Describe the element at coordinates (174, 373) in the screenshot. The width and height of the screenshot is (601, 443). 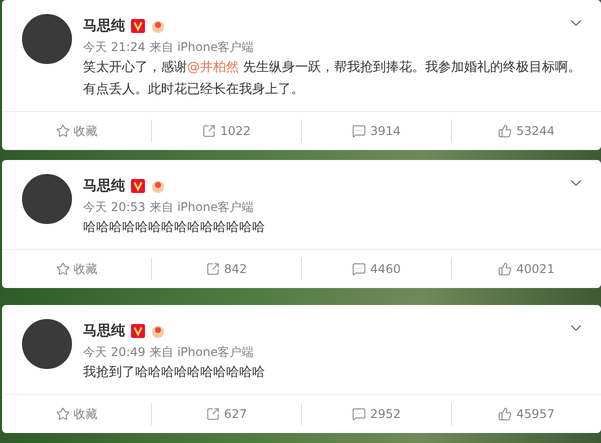
I see `post-text: 我抢到了哈哈哈哈哈哈哈哈哈哈` at that location.